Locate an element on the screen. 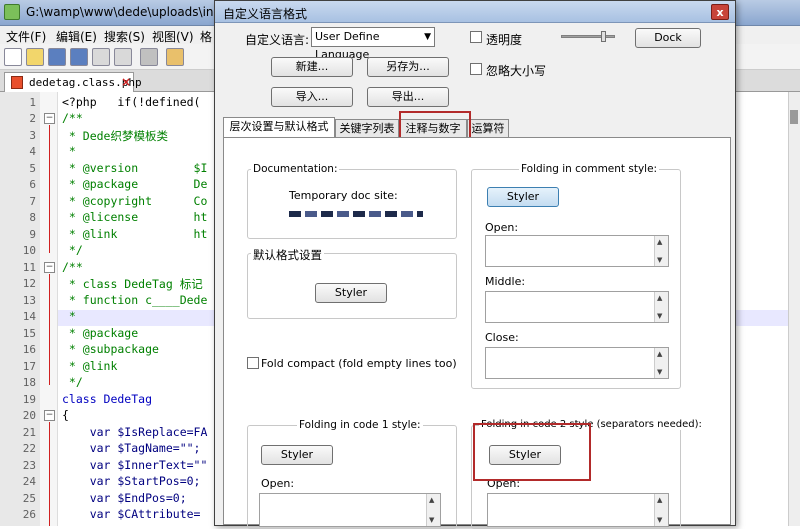 The image size is (800, 529). comment-open-textarea: ▲ ▼ is located at coordinates (577, 251).